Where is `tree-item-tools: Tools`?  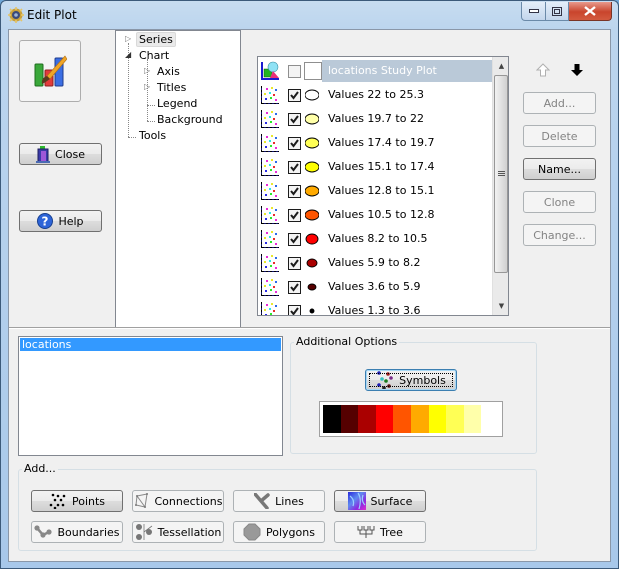
tree-item-tools: Tools is located at coordinates (152, 135).